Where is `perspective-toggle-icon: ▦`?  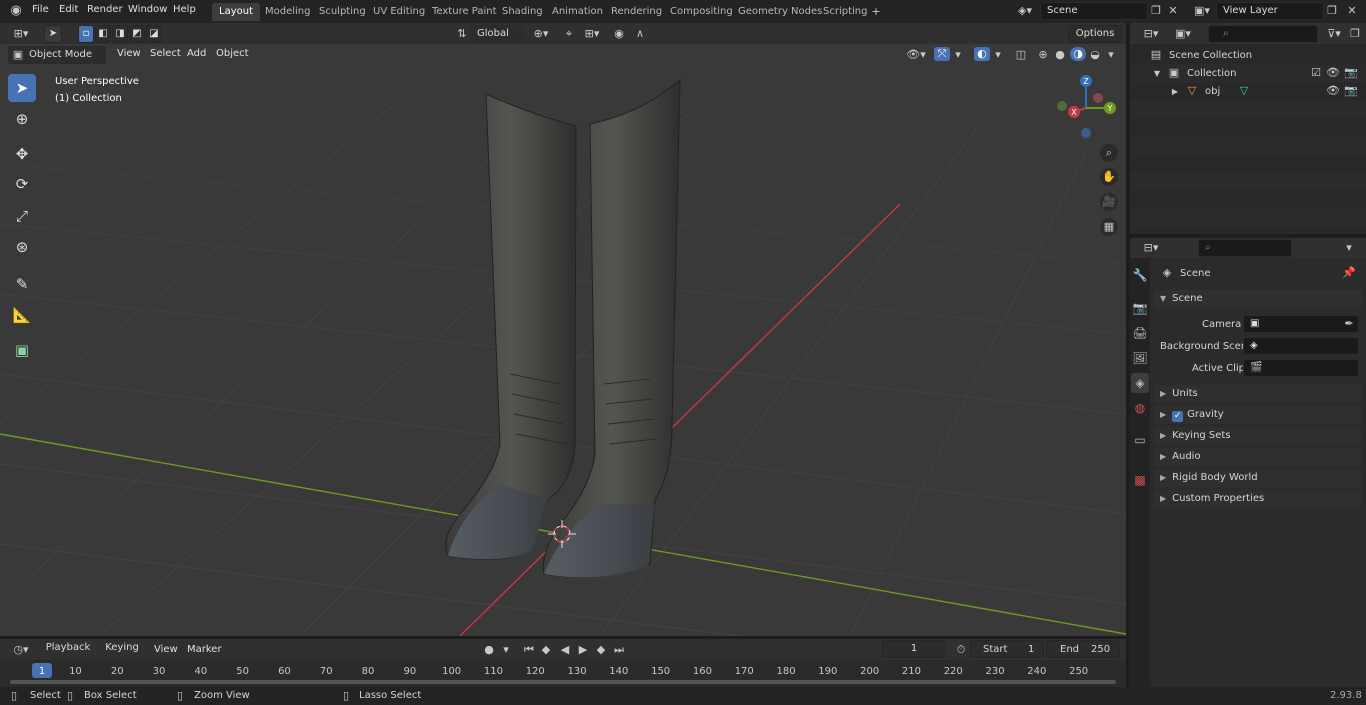 perspective-toggle-icon: ▦ is located at coordinates (1109, 227).